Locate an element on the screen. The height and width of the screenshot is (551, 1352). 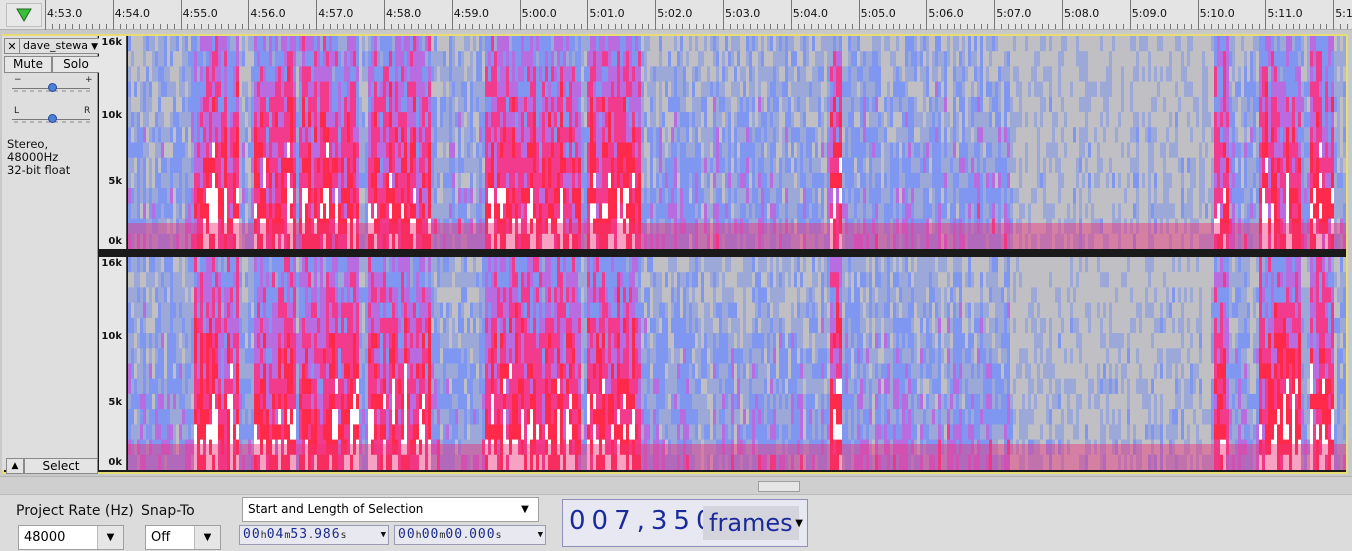
gain-slider-knob is located at coordinates (52, 87).